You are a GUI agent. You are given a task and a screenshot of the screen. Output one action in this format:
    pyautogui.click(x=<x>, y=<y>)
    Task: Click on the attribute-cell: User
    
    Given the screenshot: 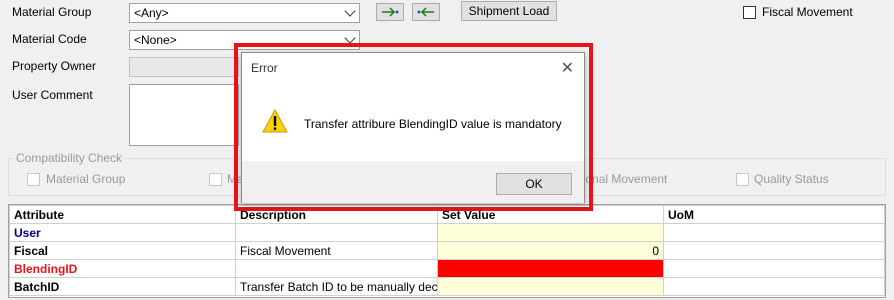 What is the action you would take?
    pyautogui.click(x=122, y=232)
    